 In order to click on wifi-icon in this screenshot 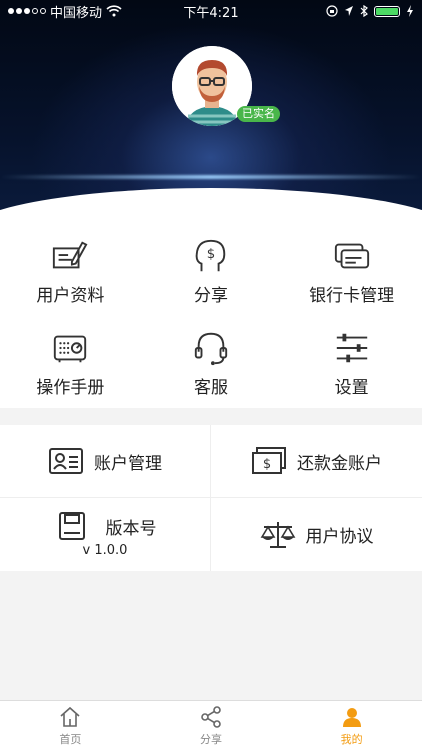, I will do `click(114, 11)`.